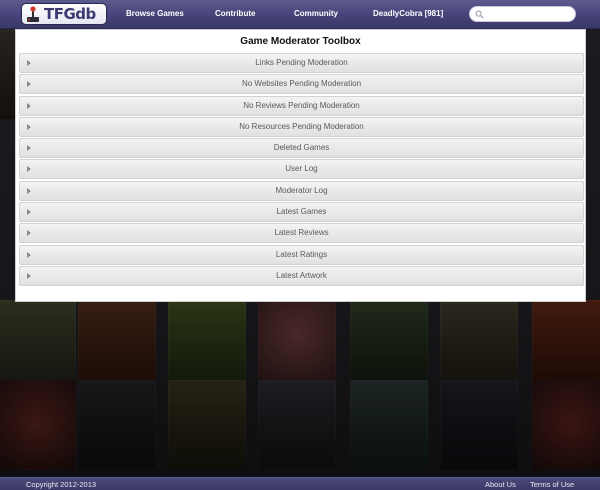 The height and width of the screenshot is (490, 600). Describe the element at coordinates (235, 13) in the screenshot. I see `nav-contribute: Contribute` at that location.